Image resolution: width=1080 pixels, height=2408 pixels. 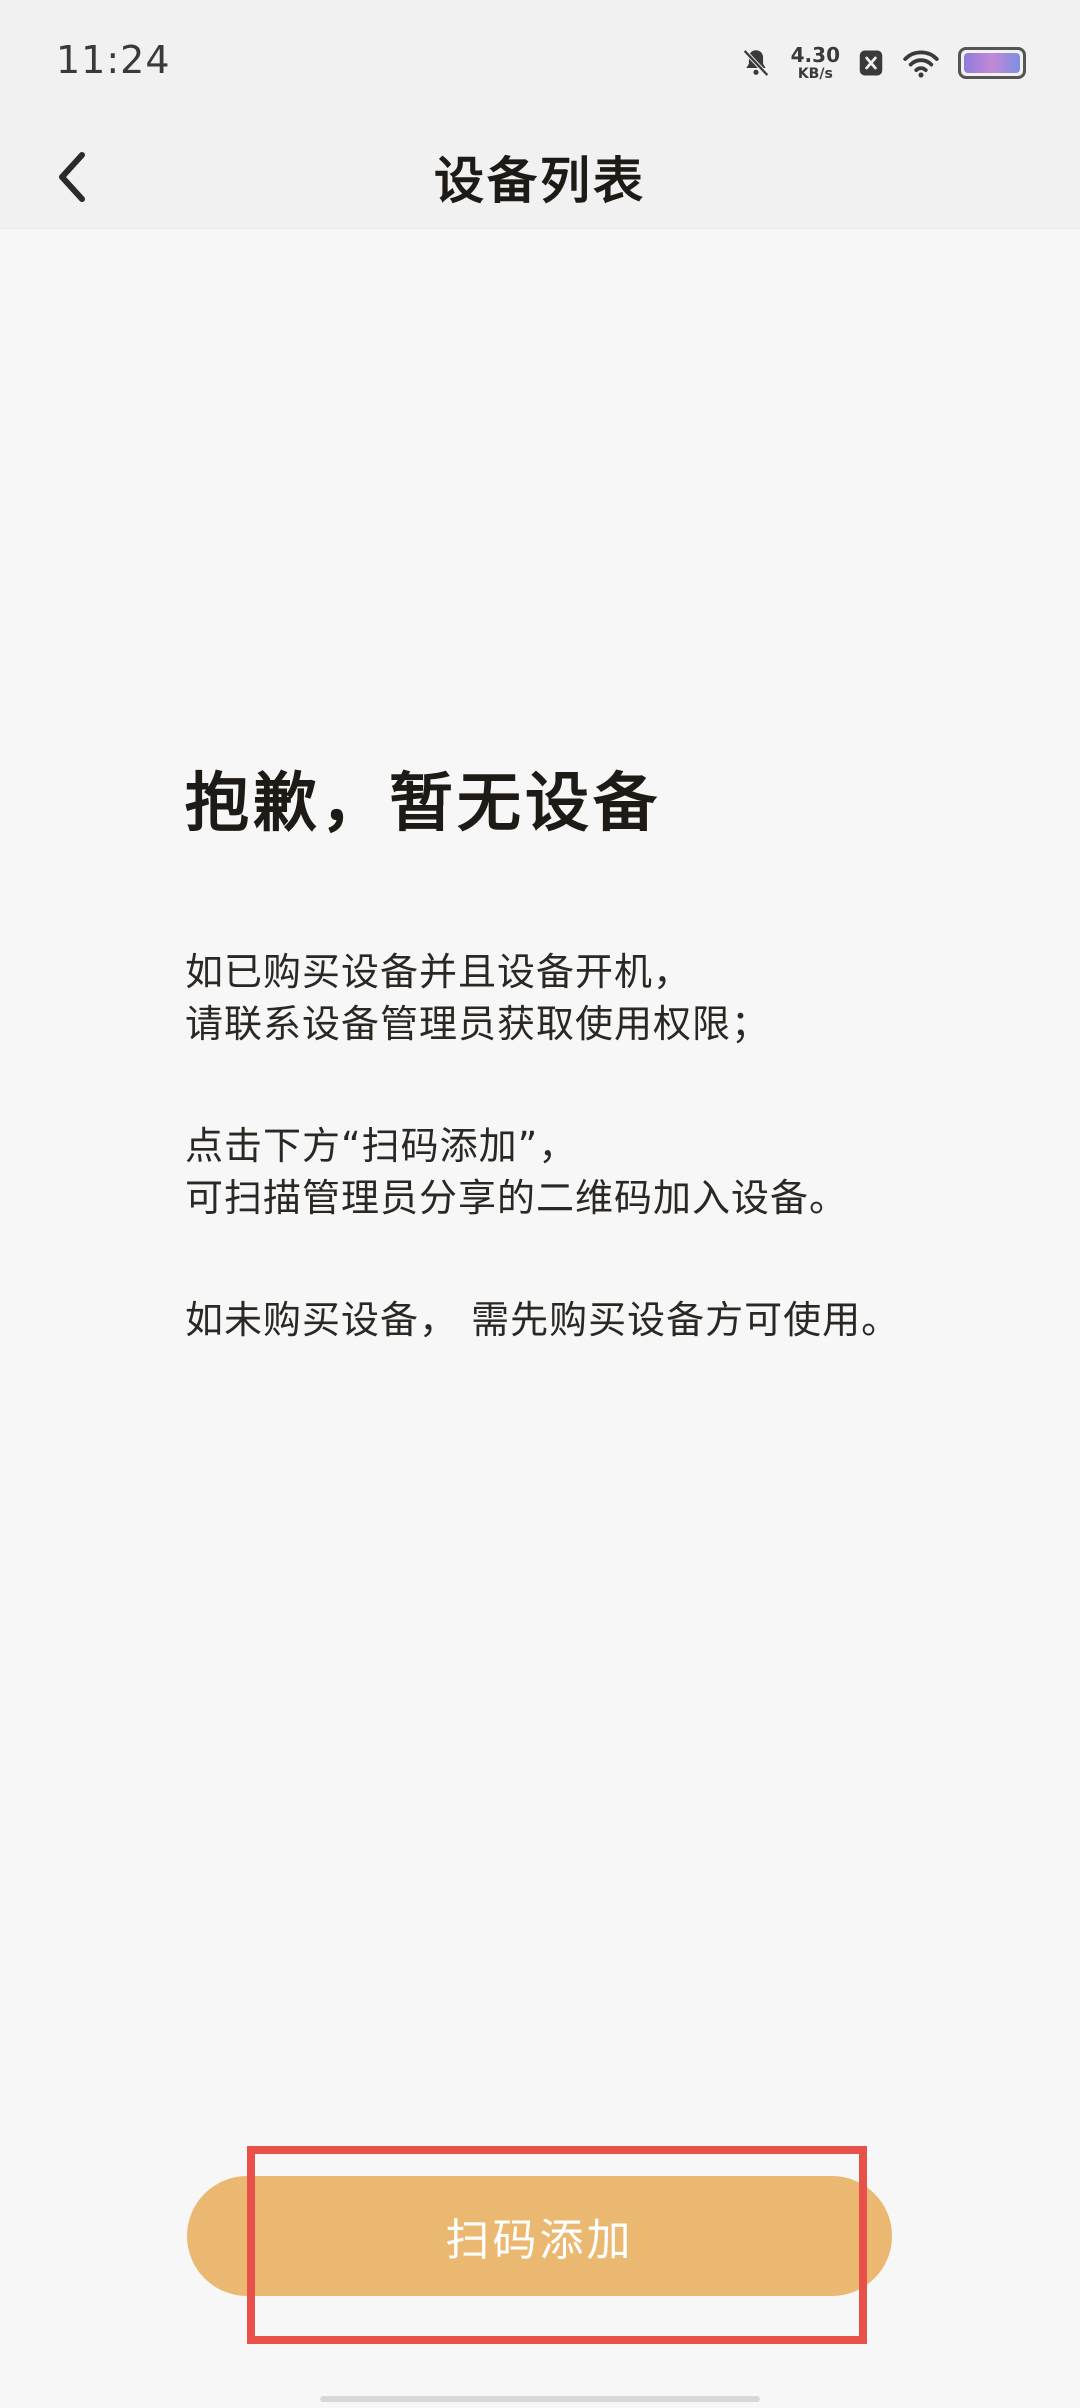 What do you see at coordinates (921, 63) in the screenshot?
I see `wifi-icon` at bounding box center [921, 63].